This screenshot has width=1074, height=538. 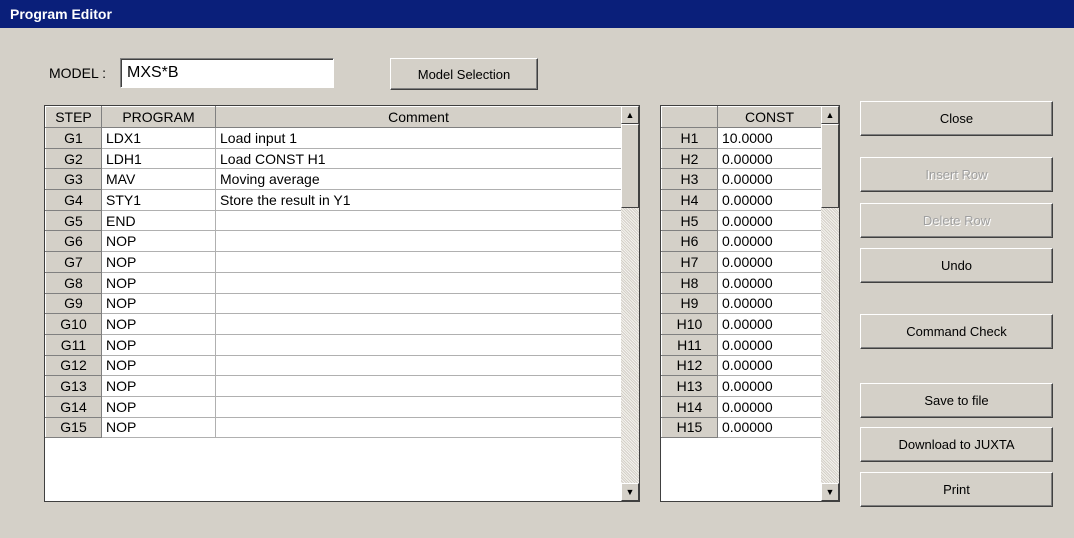 I want to click on table-row: H5 0.00000, so click(x=741, y=220).